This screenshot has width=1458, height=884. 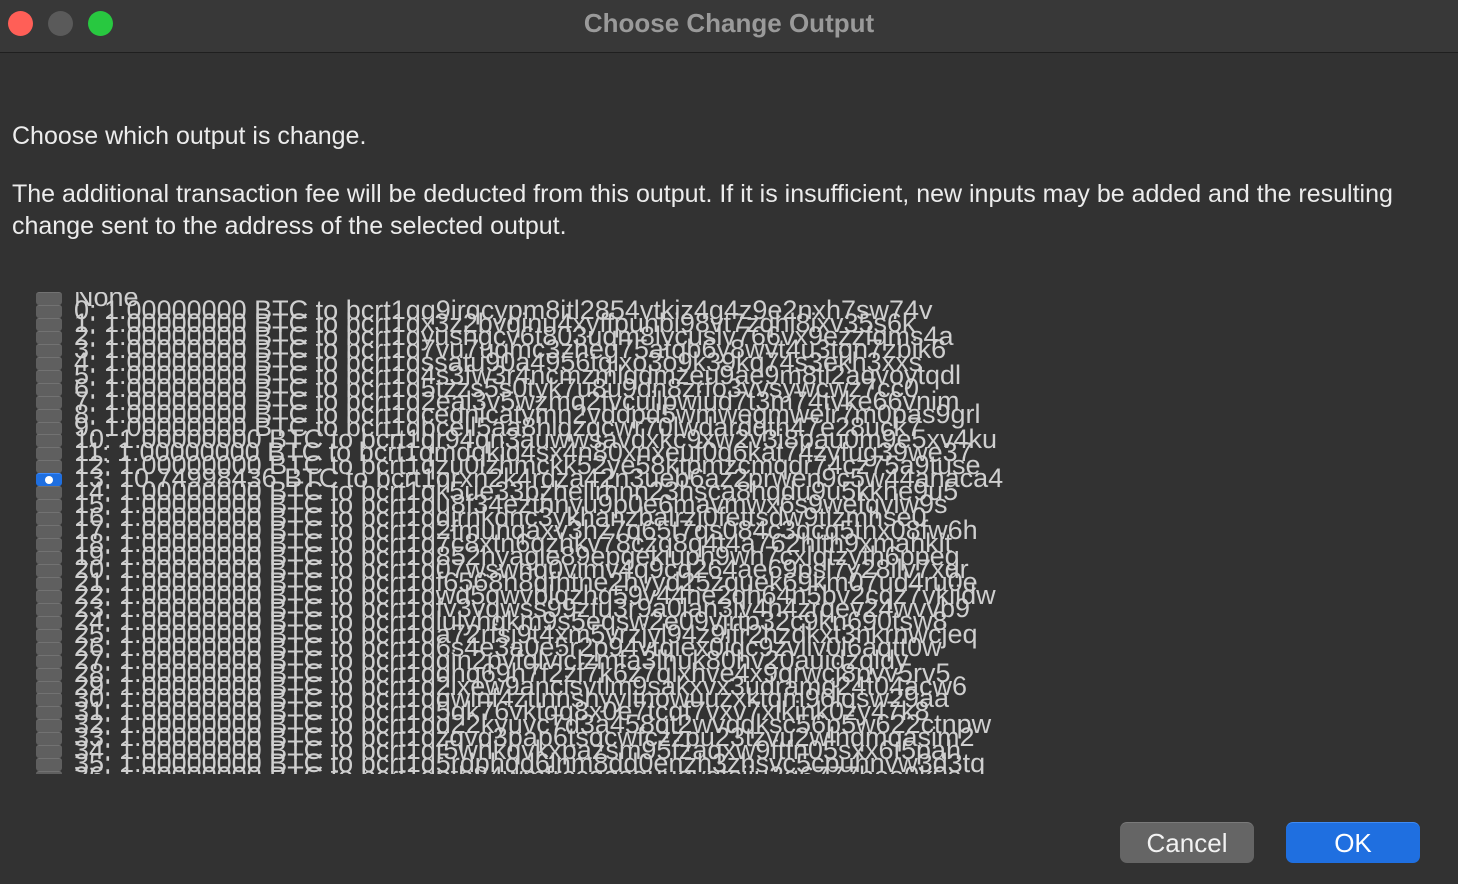 I want to click on title-bar: Choose Change Output, so click(x=729, y=26).